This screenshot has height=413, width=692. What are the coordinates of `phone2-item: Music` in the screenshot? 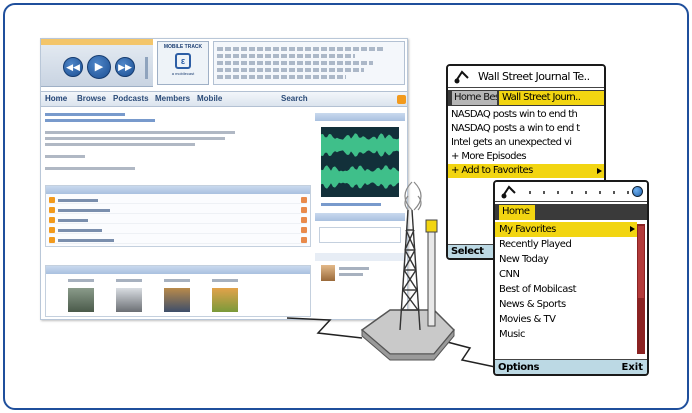 It's located at (566, 334).